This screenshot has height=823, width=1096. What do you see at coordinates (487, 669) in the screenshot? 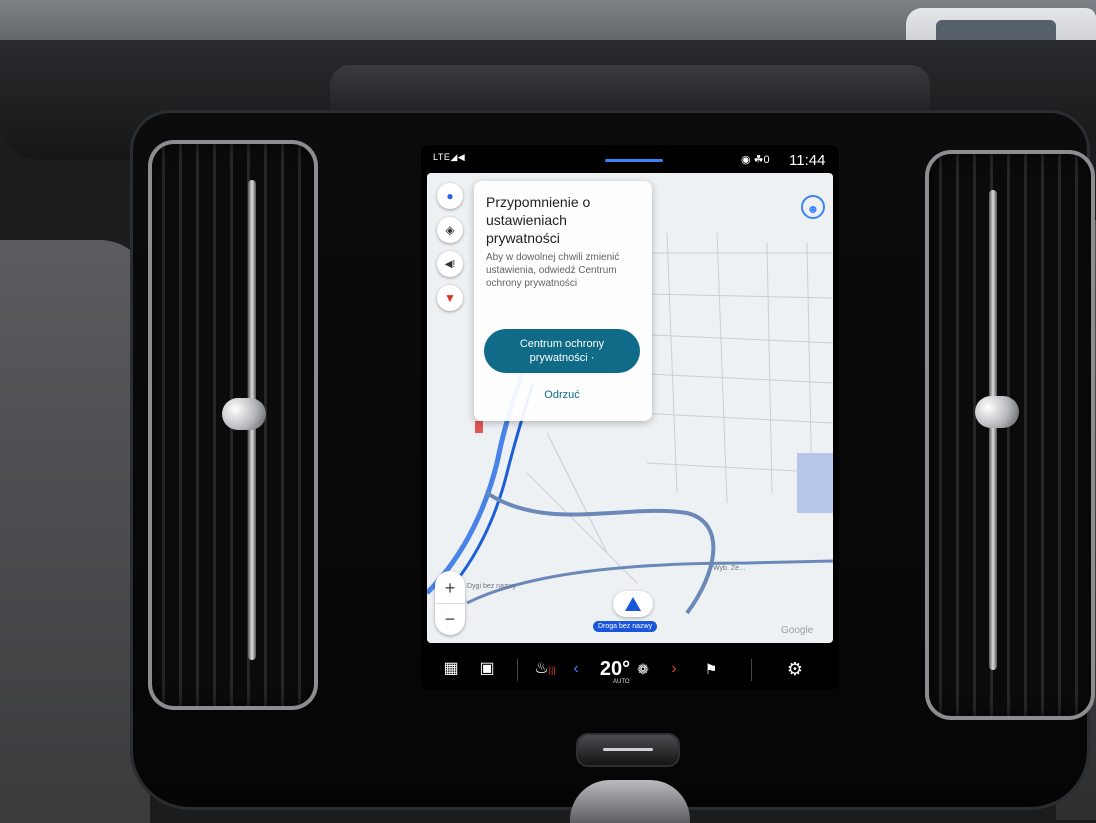
I see `camera-icon: ▣` at bounding box center [487, 669].